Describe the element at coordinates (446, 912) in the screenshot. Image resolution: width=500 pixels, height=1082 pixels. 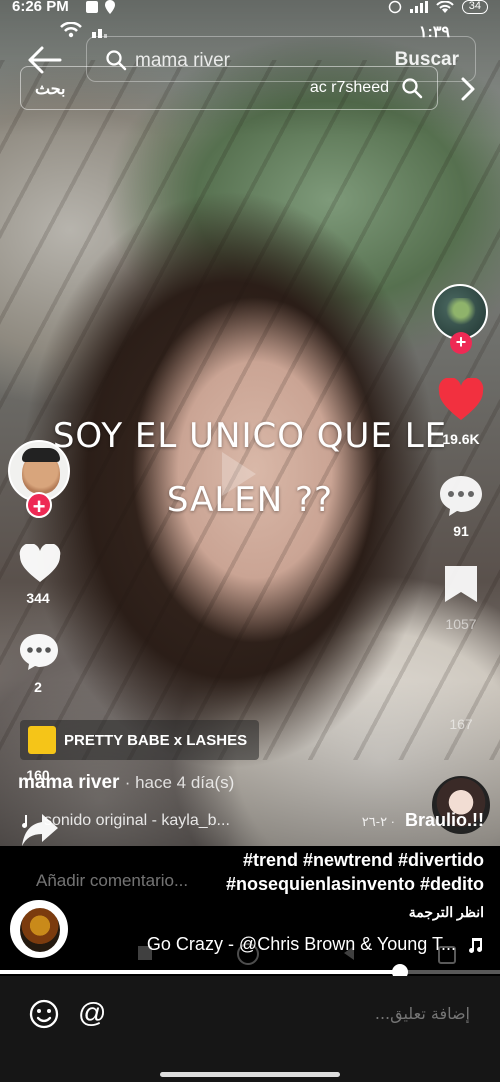
I see `see-translation-link: انظر الترجمة` at that location.